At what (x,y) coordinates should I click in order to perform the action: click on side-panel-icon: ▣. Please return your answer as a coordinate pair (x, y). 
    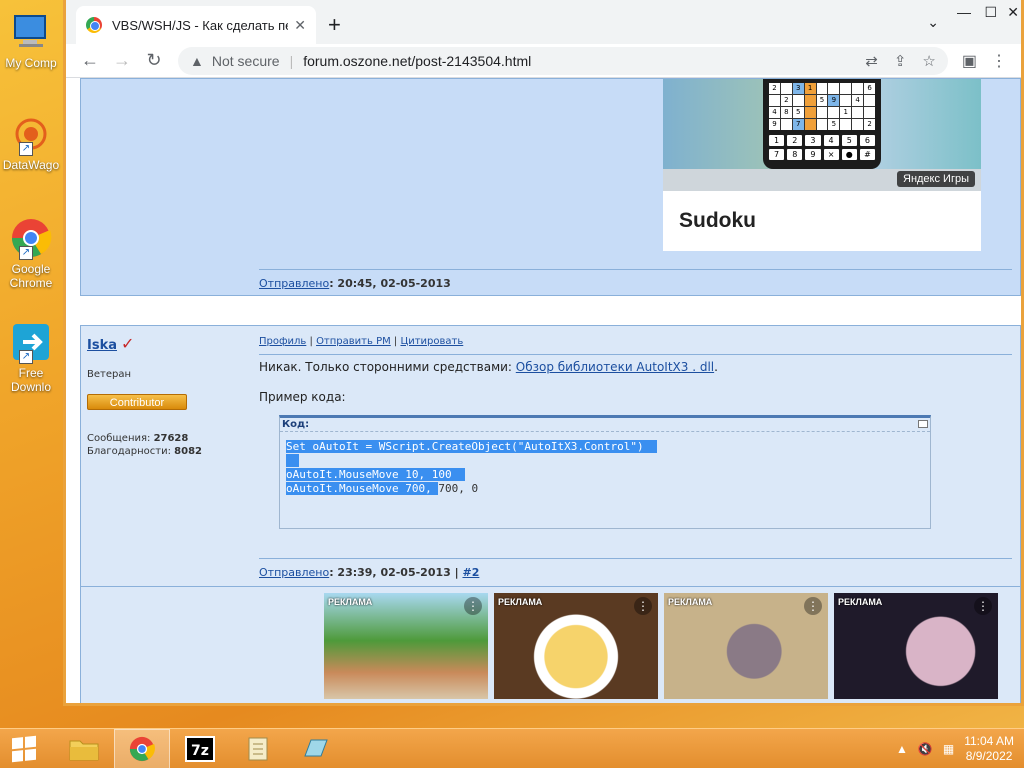
    Looking at the image, I should click on (969, 61).